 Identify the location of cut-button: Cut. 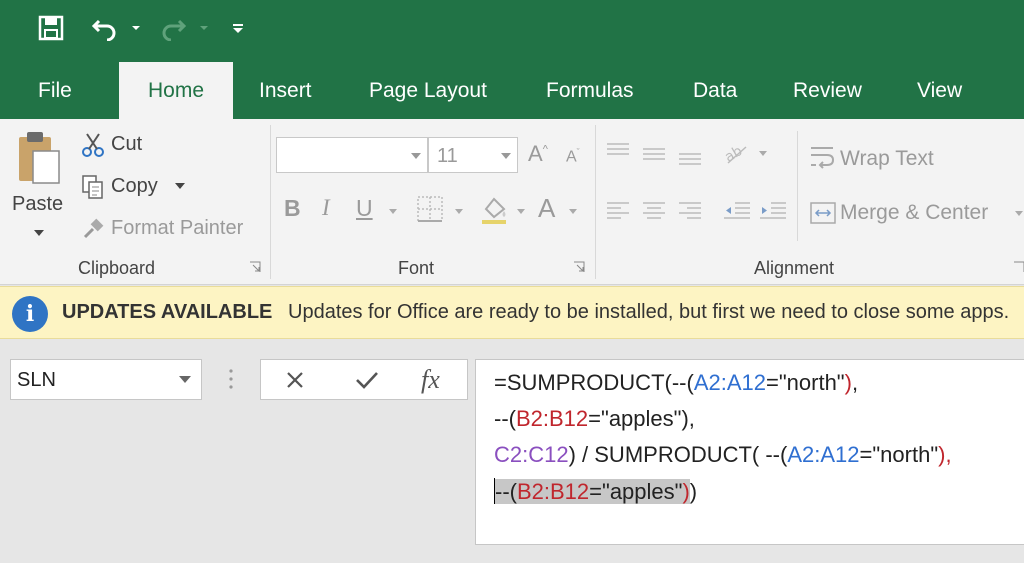
(126, 144).